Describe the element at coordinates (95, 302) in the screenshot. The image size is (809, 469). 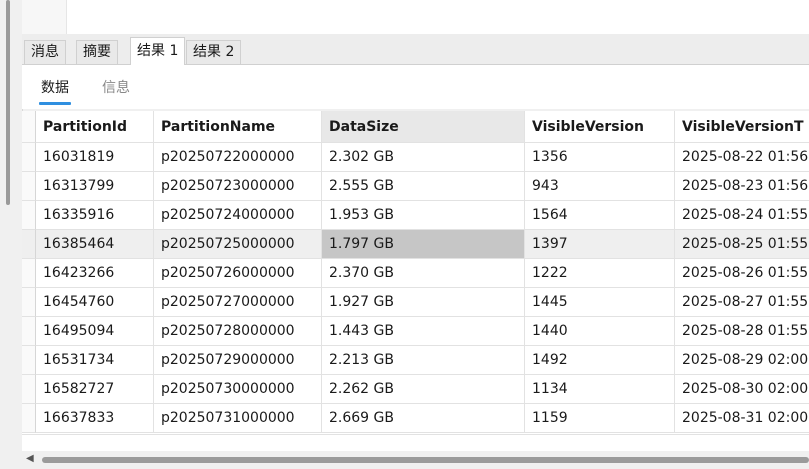
I see `cell-partitionid: 16454760` at that location.